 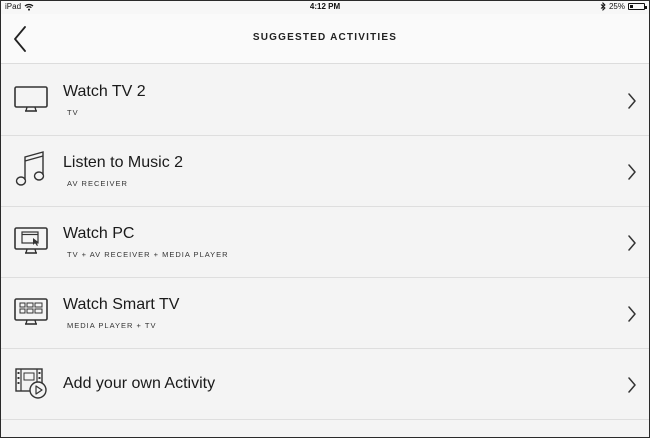 What do you see at coordinates (637, 6) in the screenshot?
I see `battery-icon` at bounding box center [637, 6].